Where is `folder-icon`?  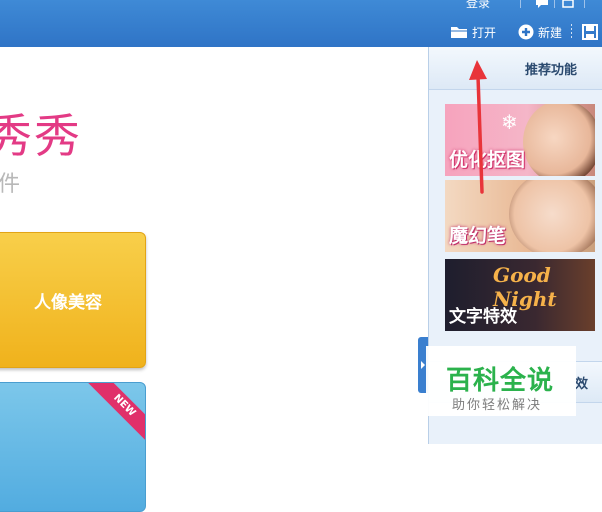 folder-icon is located at coordinates (459, 32).